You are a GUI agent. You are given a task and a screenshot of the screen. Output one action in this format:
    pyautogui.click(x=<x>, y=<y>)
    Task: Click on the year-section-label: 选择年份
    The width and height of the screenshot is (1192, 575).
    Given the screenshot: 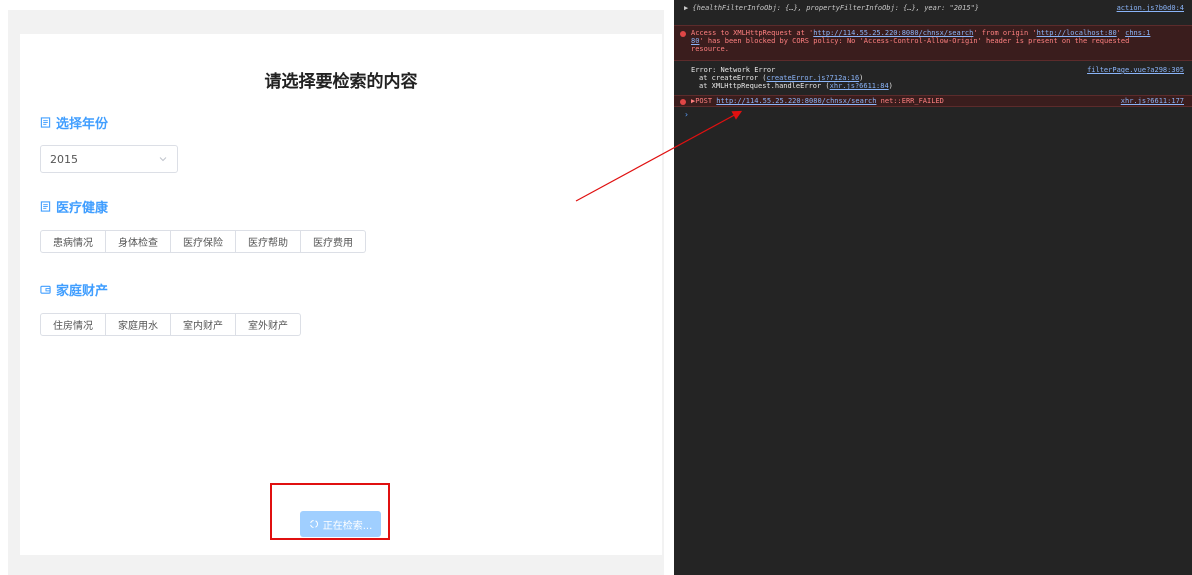 What is the action you would take?
    pyautogui.click(x=82, y=124)
    